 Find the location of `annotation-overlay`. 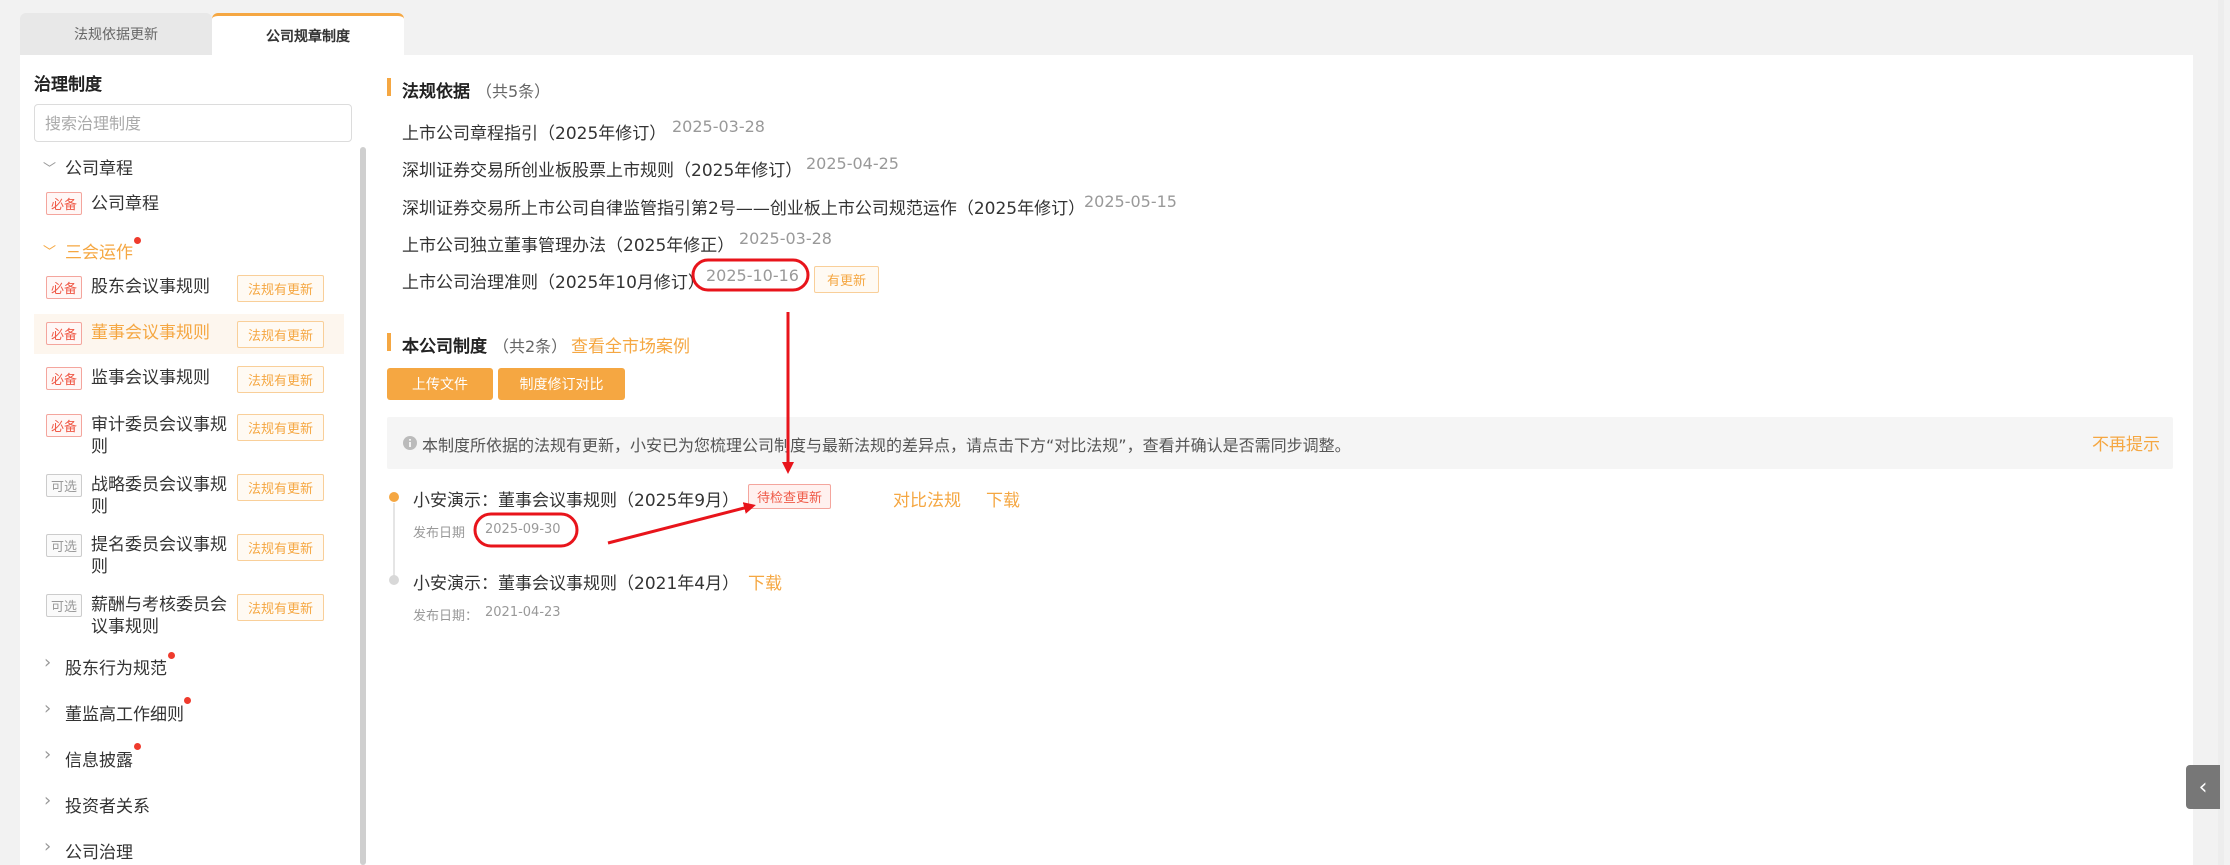

annotation-overlay is located at coordinates (641, 403).